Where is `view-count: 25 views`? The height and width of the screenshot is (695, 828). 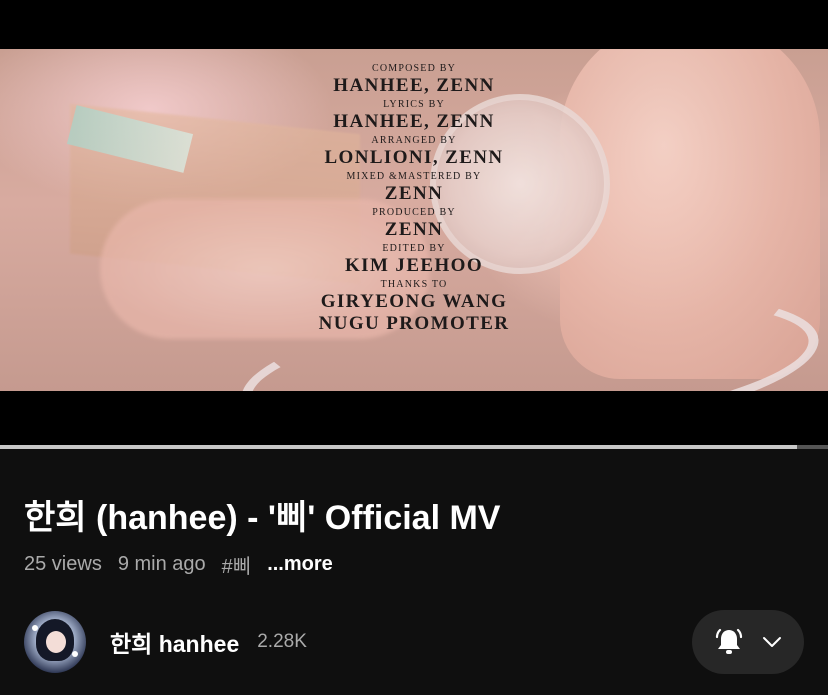
view-count: 25 views is located at coordinates (63, 564).